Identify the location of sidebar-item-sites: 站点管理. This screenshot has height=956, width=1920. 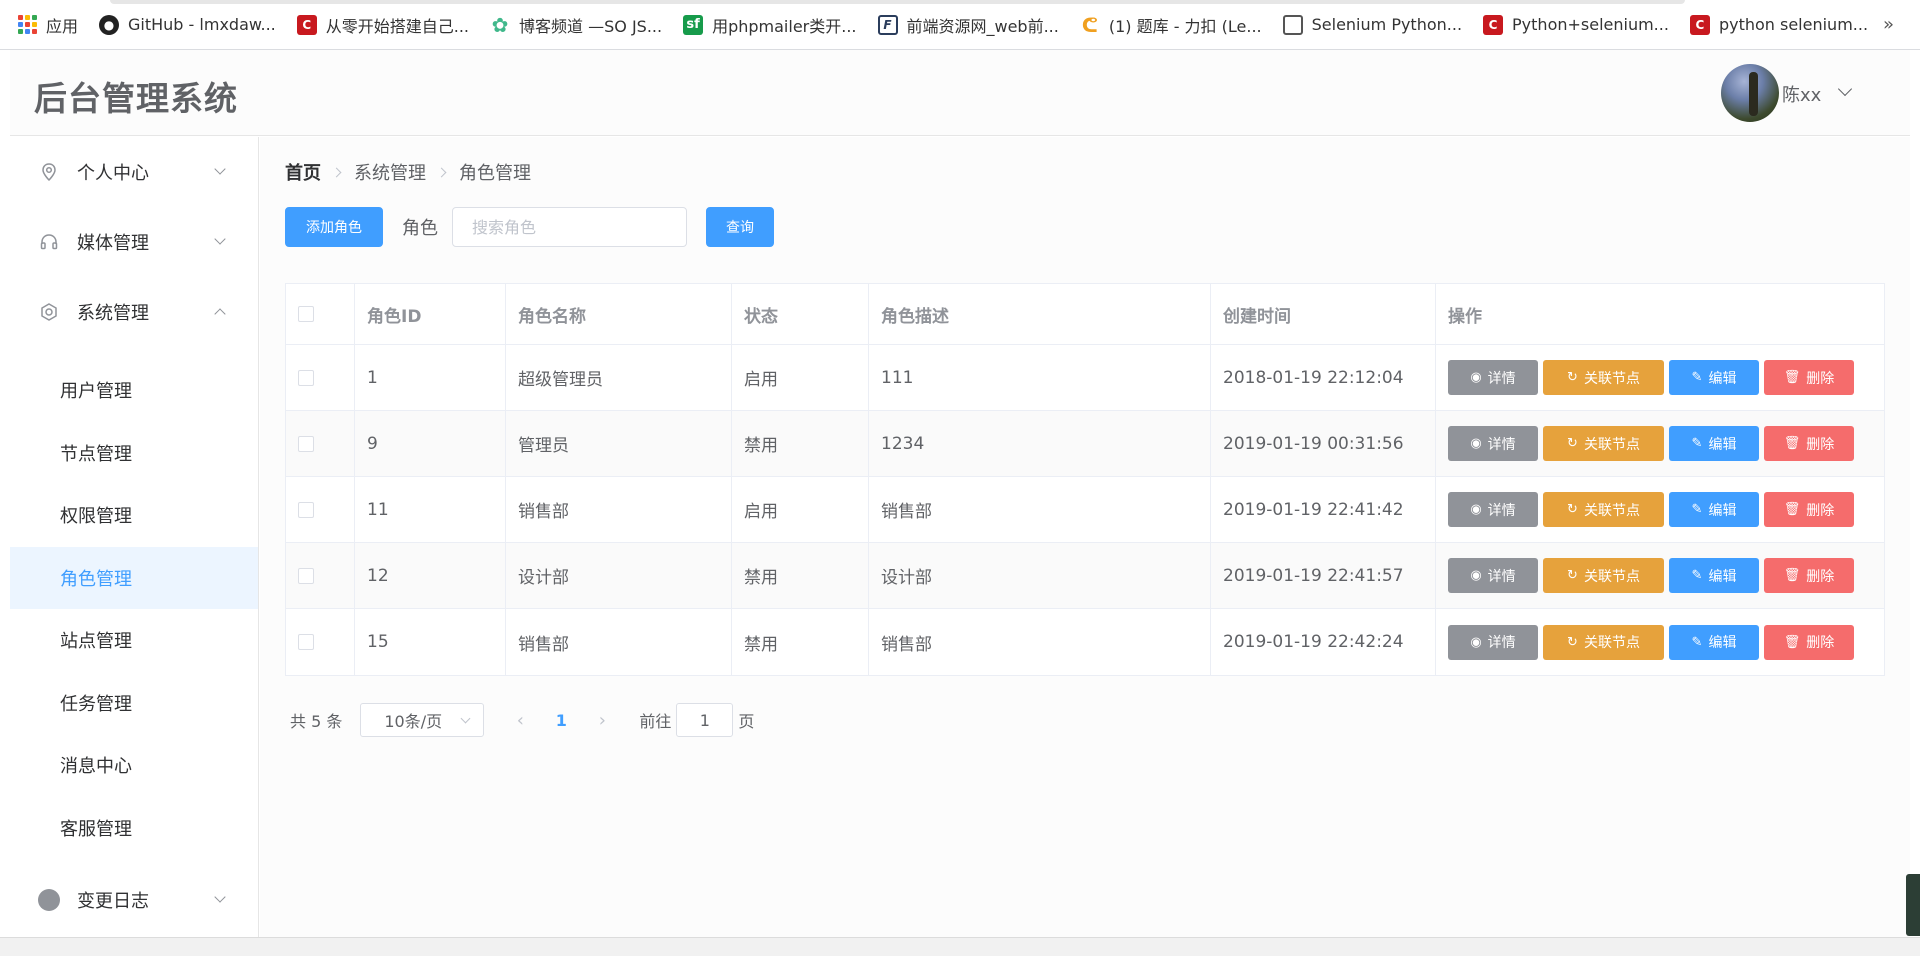
(134, 640).